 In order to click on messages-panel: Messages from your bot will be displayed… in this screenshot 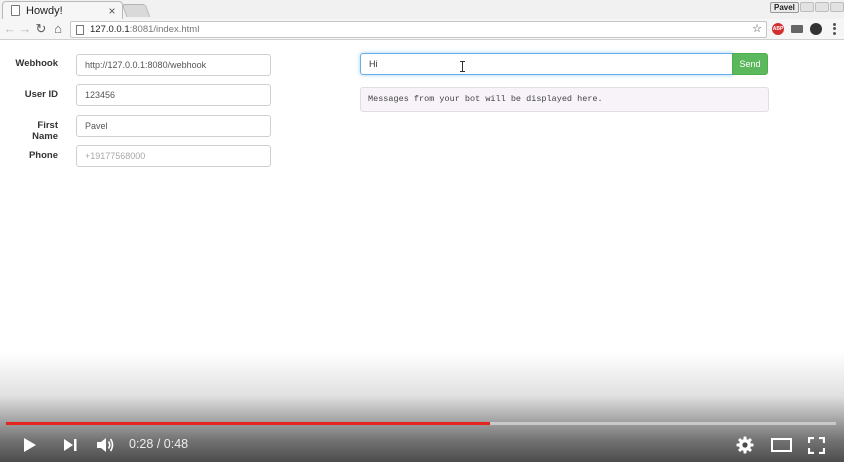, I will do `click(564, 99)`.